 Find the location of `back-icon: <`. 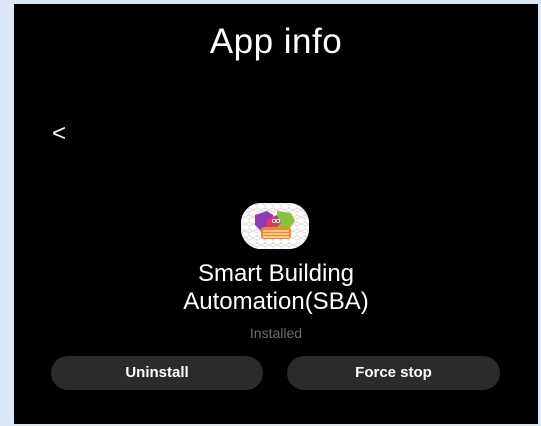

back-icon: < is located at coordinates (59, 134).